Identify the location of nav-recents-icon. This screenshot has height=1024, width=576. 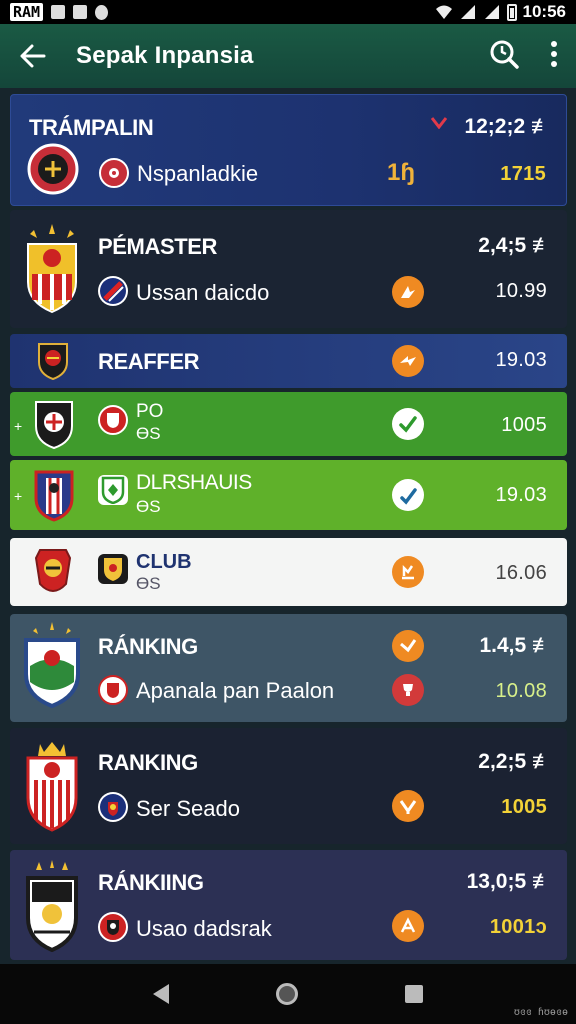
(413, 994).